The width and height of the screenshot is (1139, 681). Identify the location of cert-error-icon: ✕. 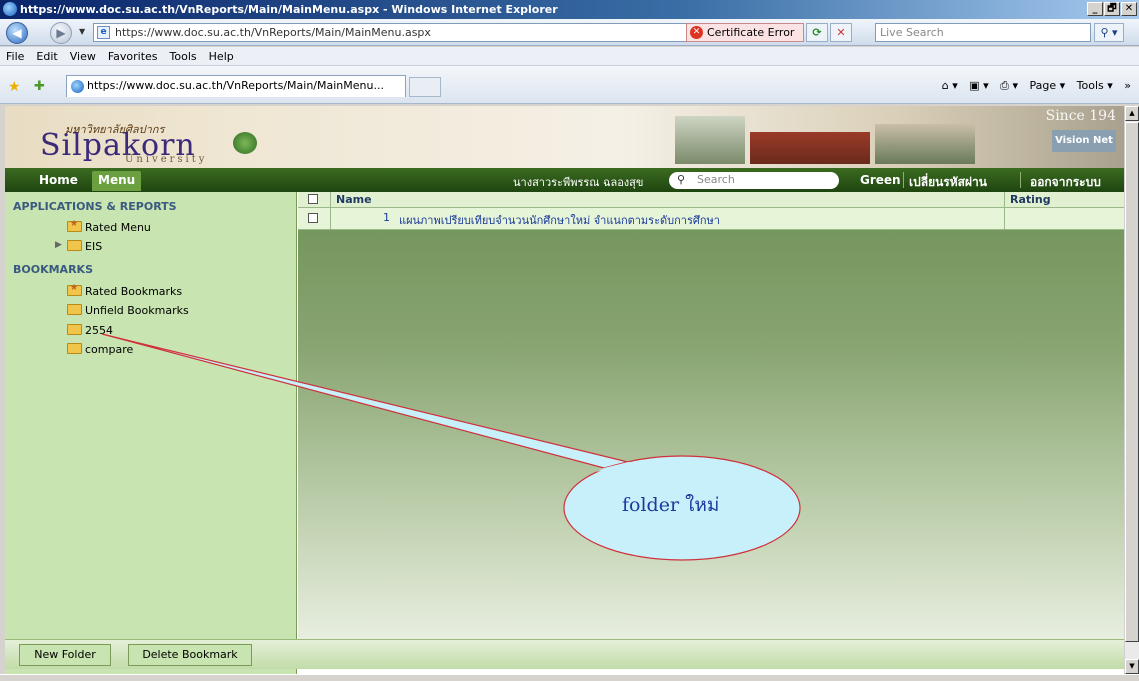
(696, 32).